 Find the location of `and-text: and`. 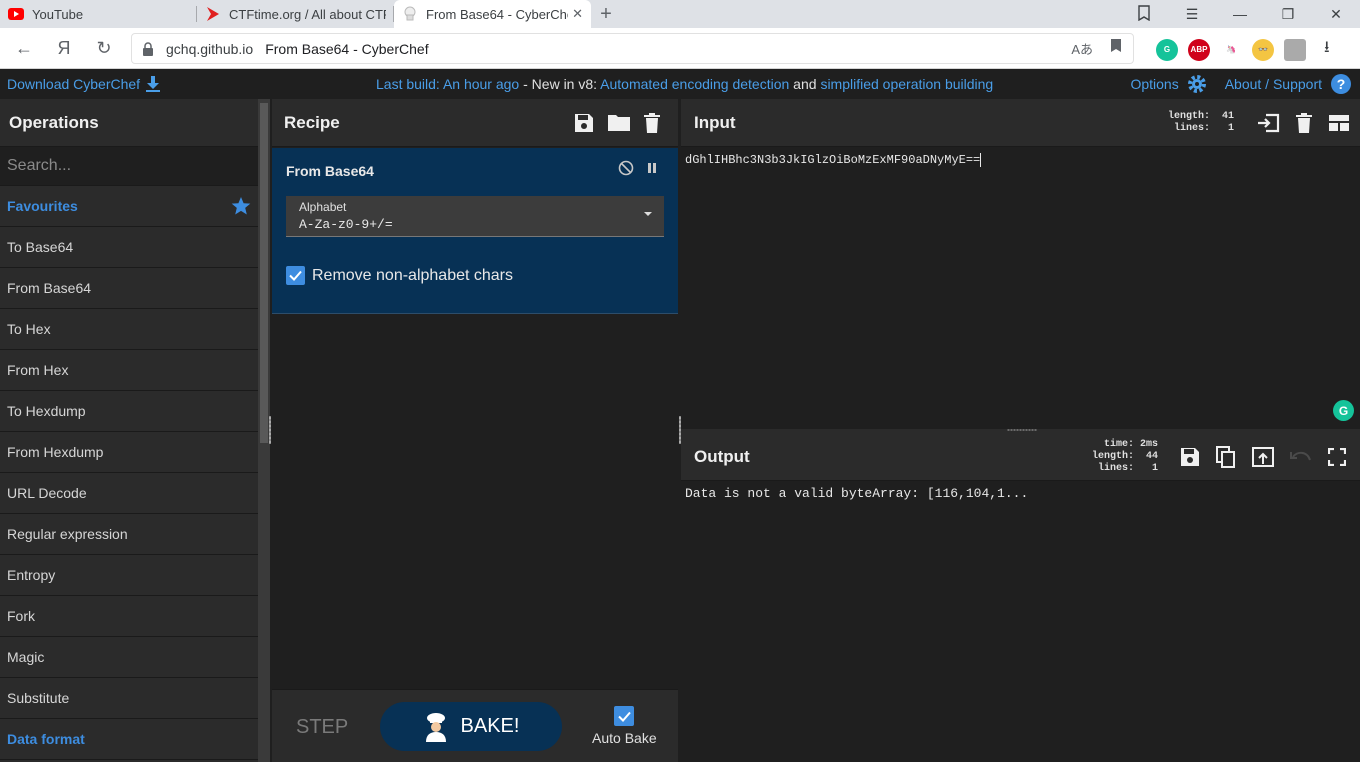

and-text: and is located at coordinates (805, 84).